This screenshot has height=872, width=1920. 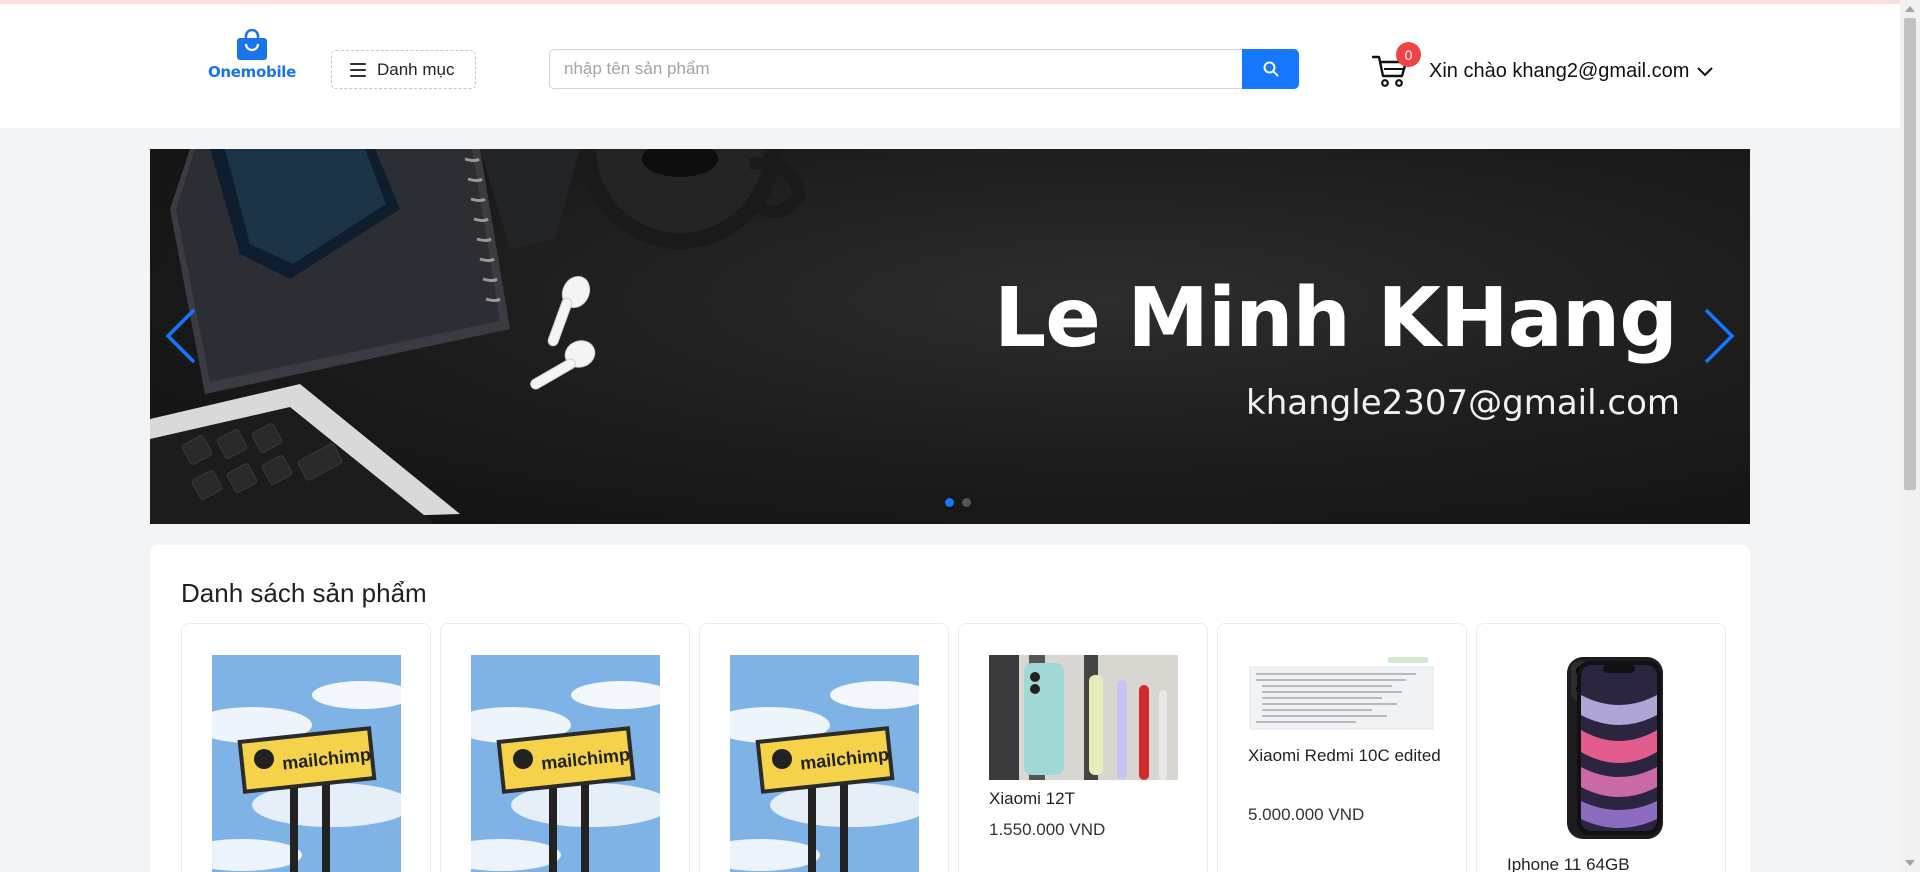 What do you see at coordinates (1720, 336) in the screenshot?
I see `next-slide-arrow` at bounding box center [1720, 336].